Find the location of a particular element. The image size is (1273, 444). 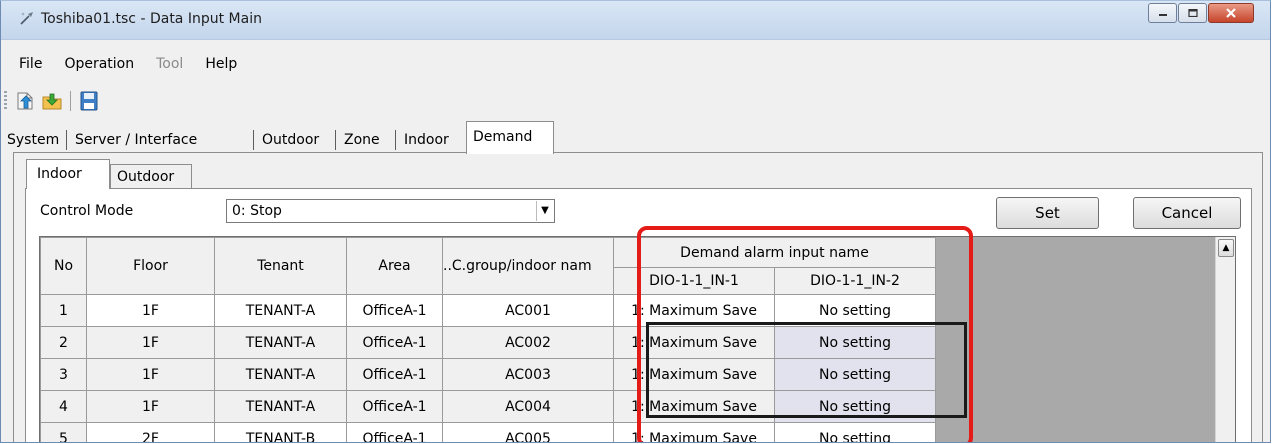

column-header-group: ..C.group/indoor nam is located at coordinates (528, 266).